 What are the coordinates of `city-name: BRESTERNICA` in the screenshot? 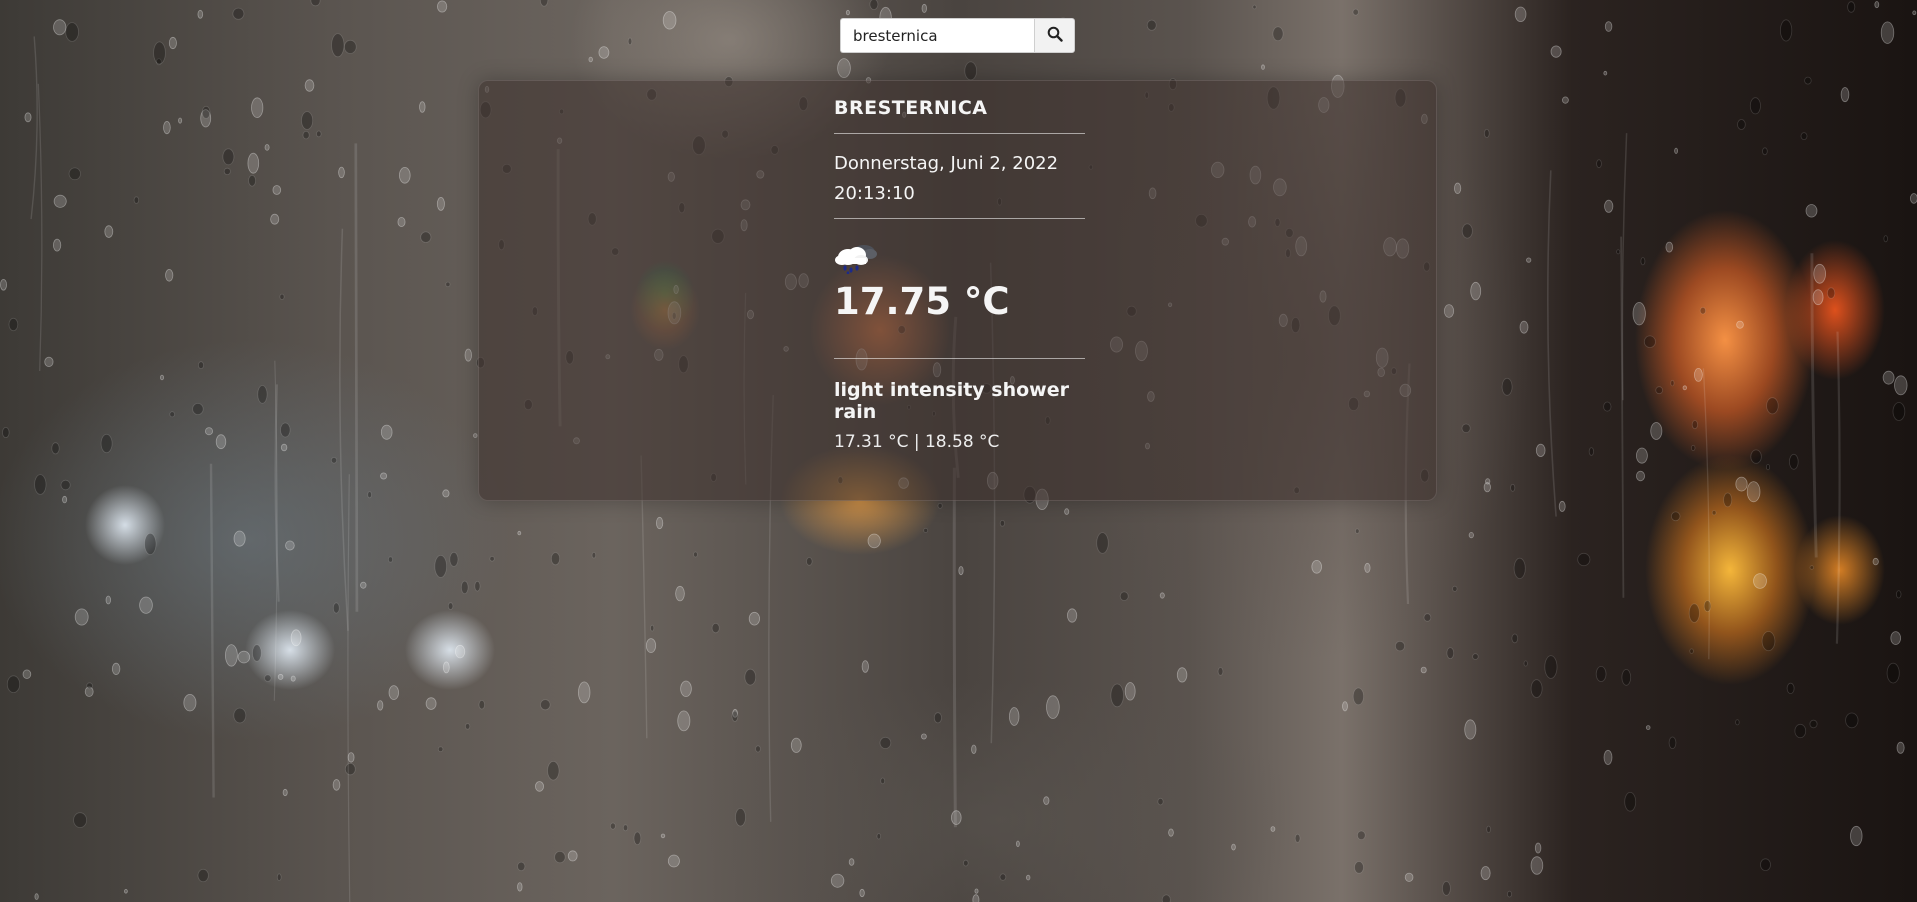 It's located at (911, 108).